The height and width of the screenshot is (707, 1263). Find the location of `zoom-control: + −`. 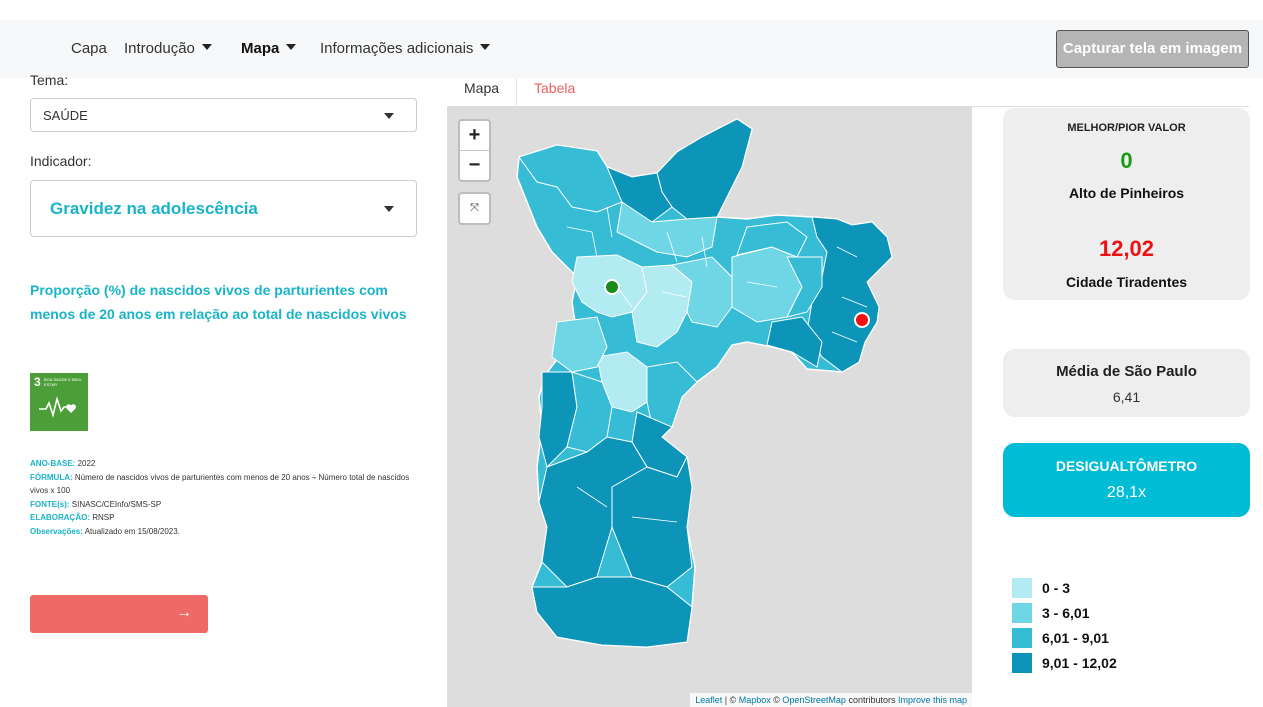

zoom-control: + − is located at coordinates (474, 150).